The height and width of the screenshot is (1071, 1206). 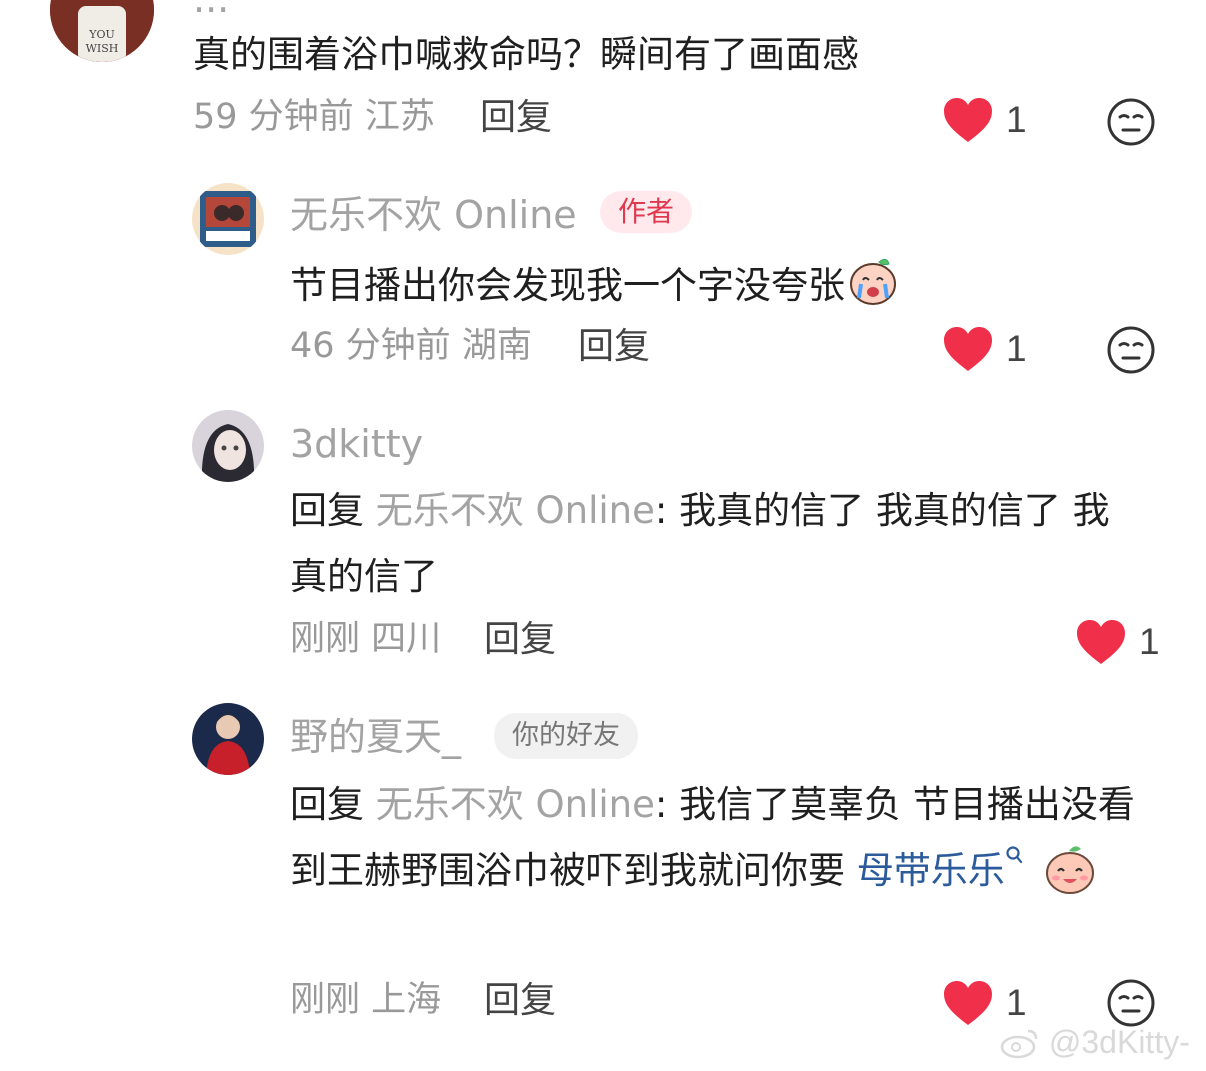 What do you see at coordinates (566, 736) in the screenshot?
I see `friend-badge: 你的好友` at bounding box center [566, 736].